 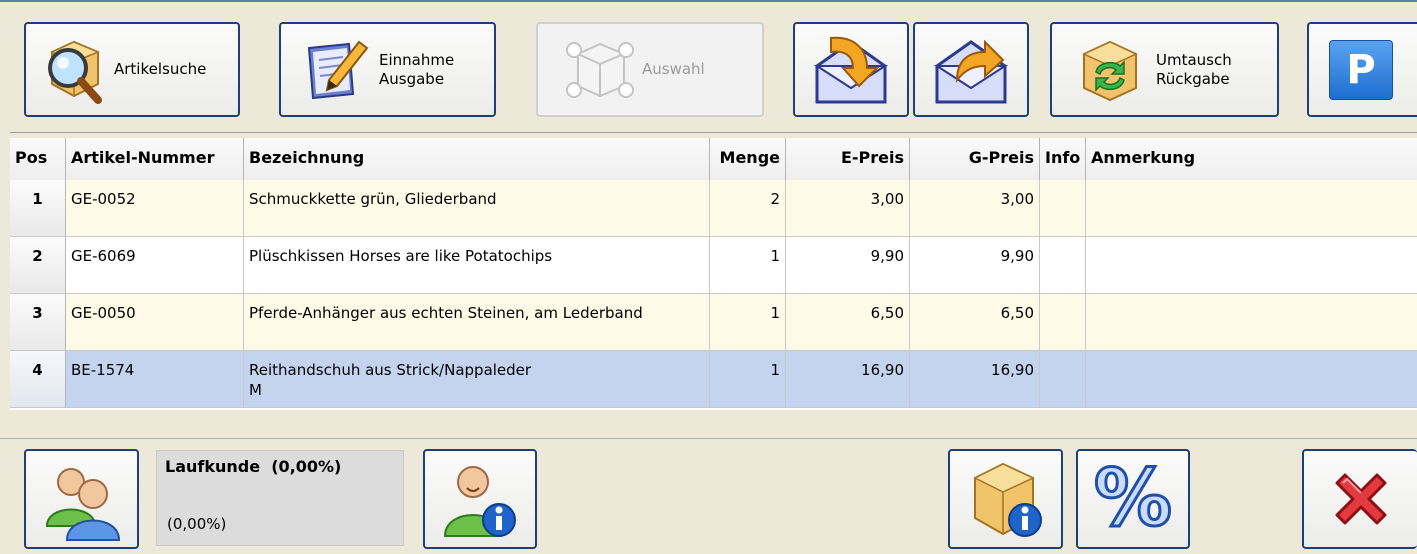 I want to click on envelope-in-button, so click(x=851, y=69).